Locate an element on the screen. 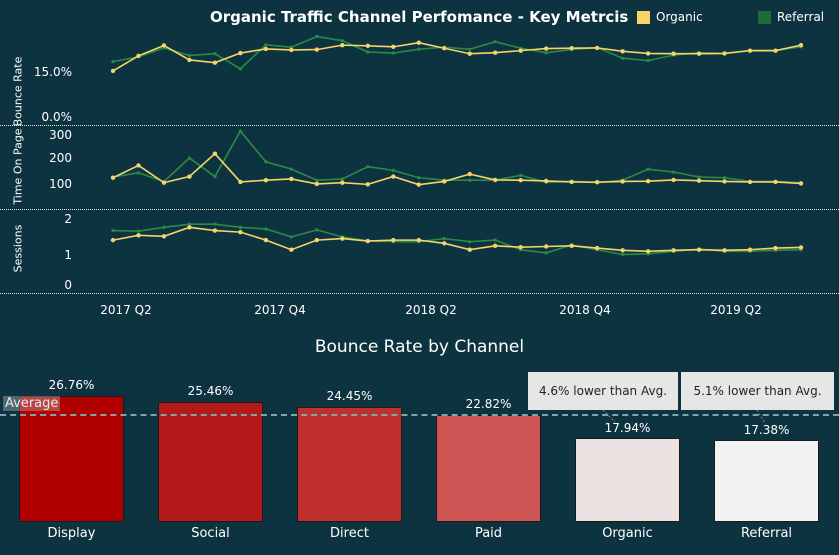 The width and height of the screenshot is (839, 555). bar-organic is located at coordinates (627, 479).